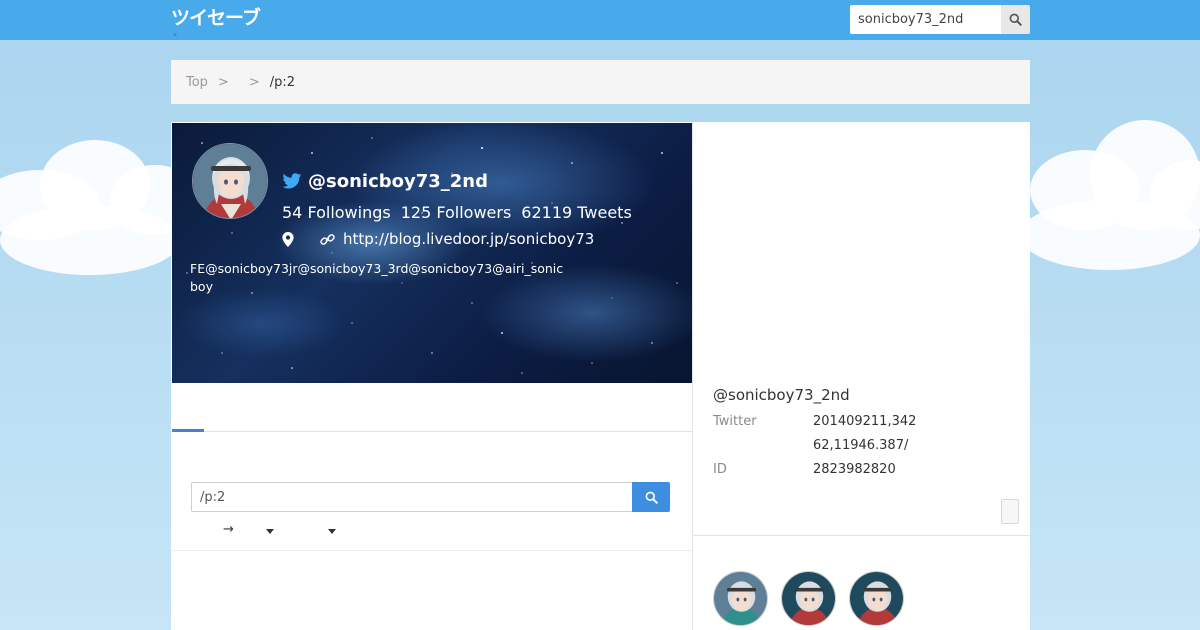  What do you see at coordinates (431, 550) in the screenshot?
I see `section-divider` at bounding box center [431, 550].